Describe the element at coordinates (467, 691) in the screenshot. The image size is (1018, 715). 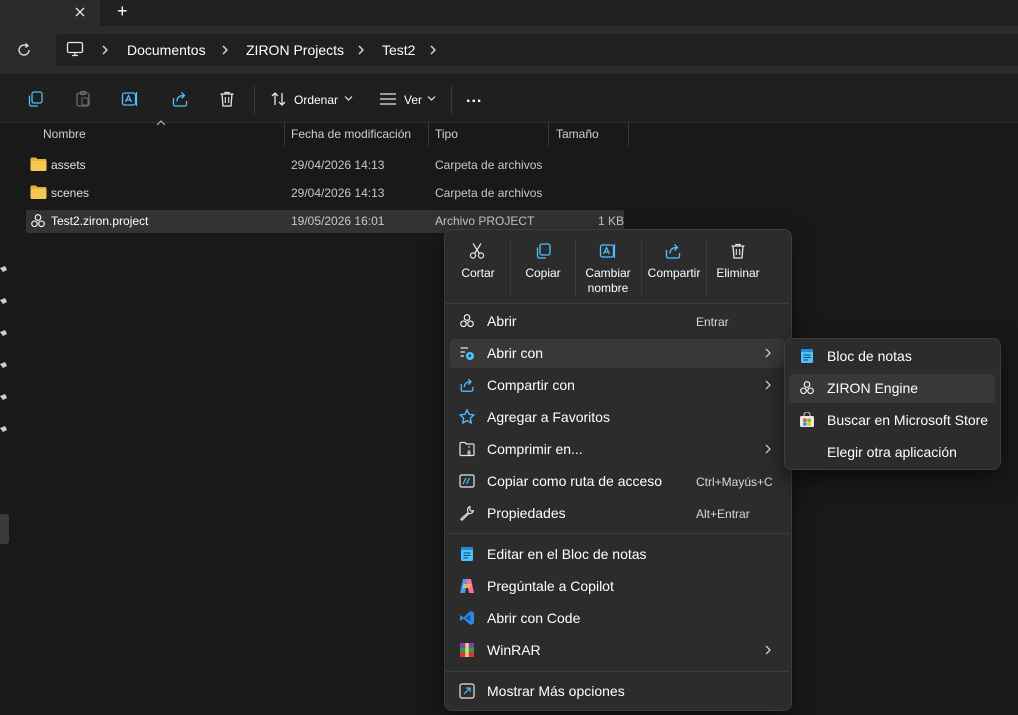
I see `more-options-icon` at that location.